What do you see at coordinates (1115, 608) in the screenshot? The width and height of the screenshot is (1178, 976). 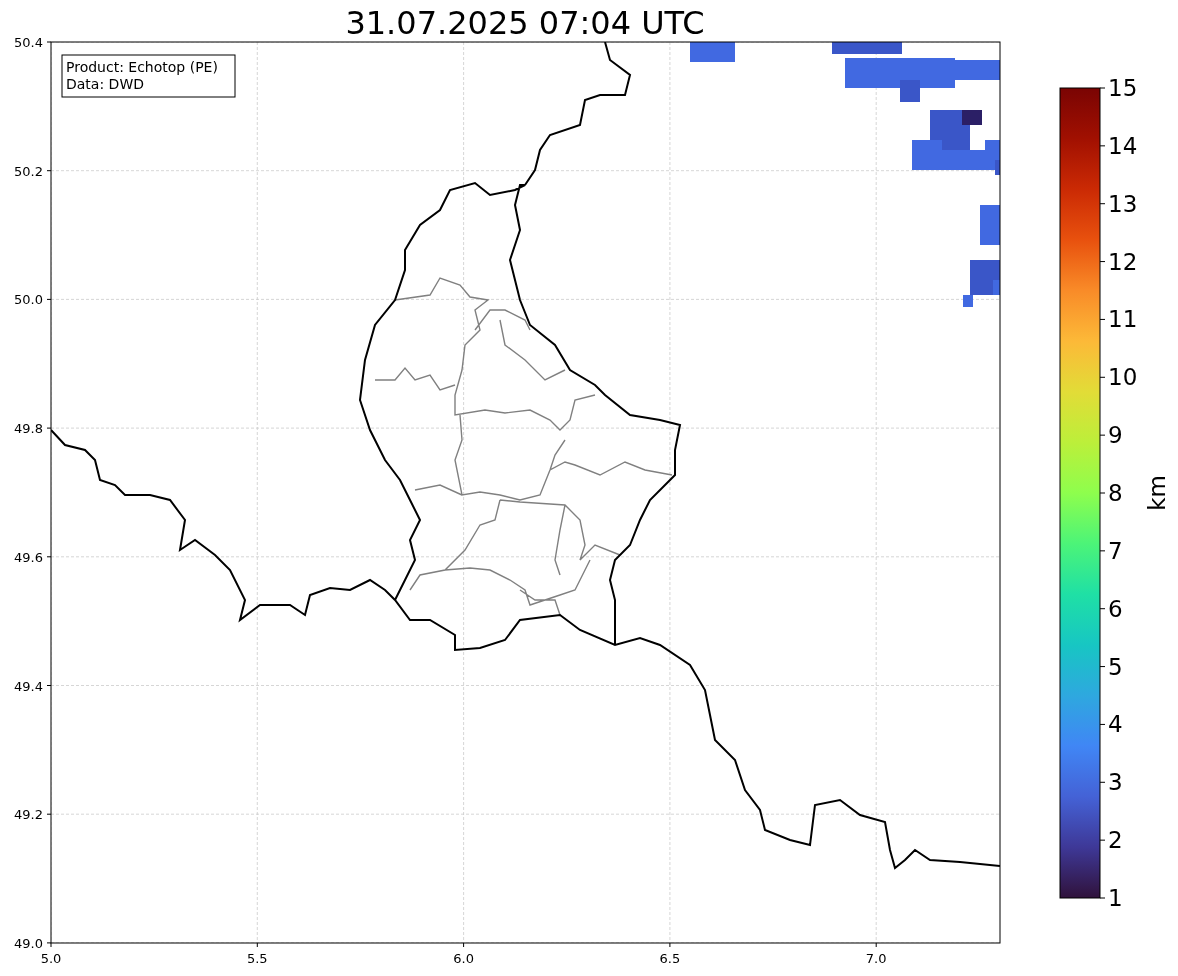 I see `colorbar-tick-label: 6` at bounding box center [1115, 608].